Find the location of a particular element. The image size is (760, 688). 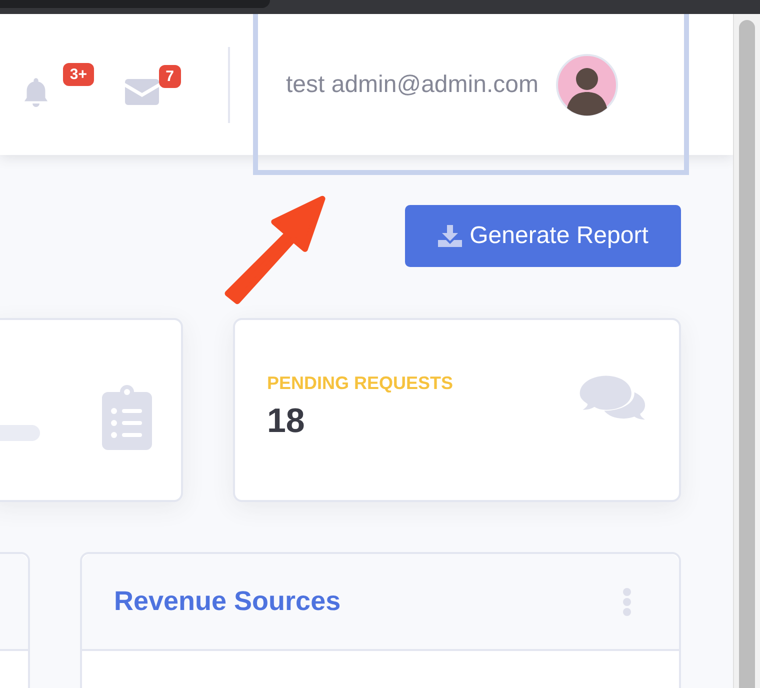

generate-report-button: Generate Report is located at coordinates (543, 236).